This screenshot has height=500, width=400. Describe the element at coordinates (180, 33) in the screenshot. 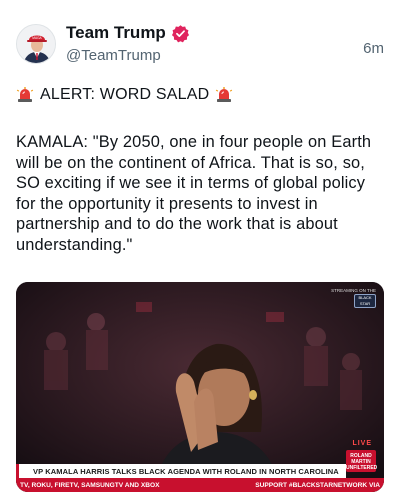

I see `verified-badge-icon` at that location.